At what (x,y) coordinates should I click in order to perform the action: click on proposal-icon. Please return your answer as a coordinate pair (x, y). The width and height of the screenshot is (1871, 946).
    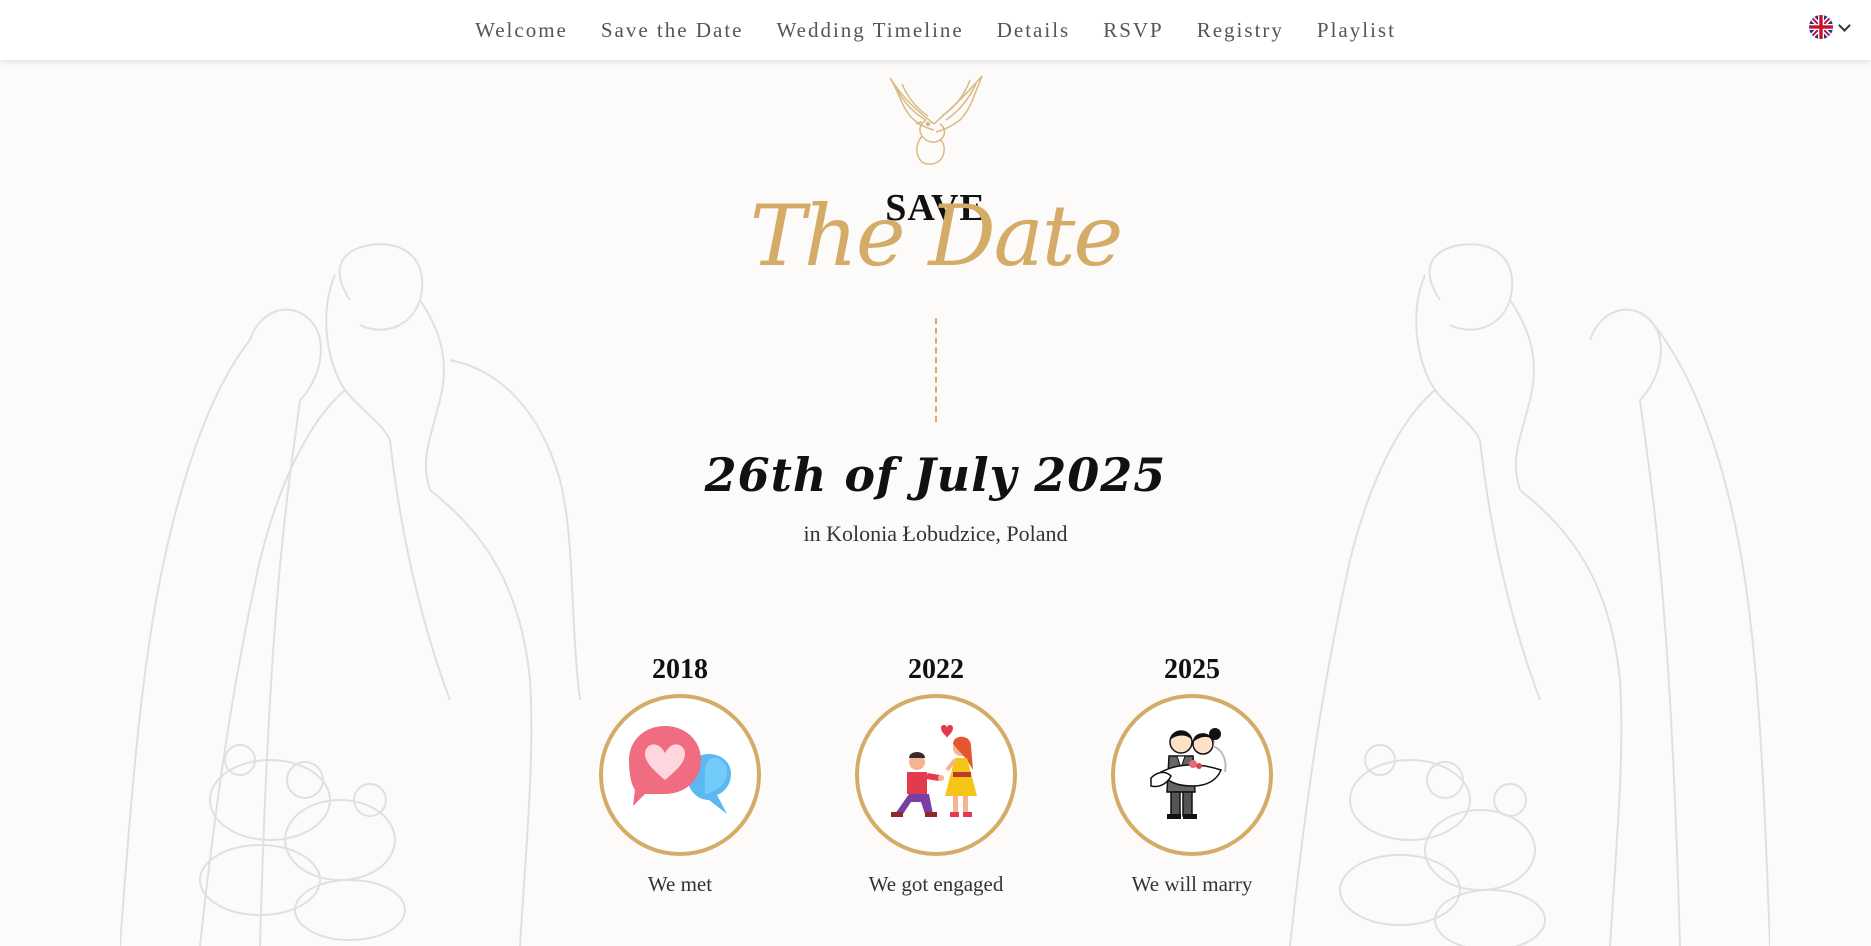
    Looking at the image, I should click on (934, 771).